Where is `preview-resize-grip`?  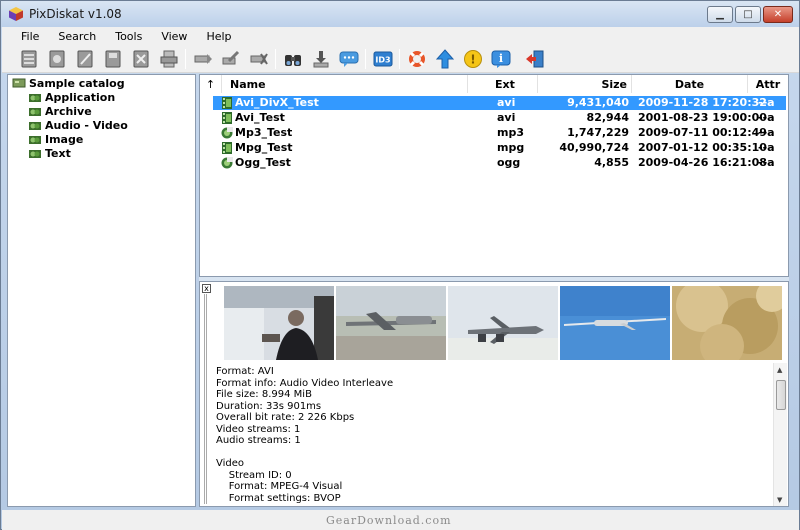
preview-resize-grip is located at coordinates (205, 399).